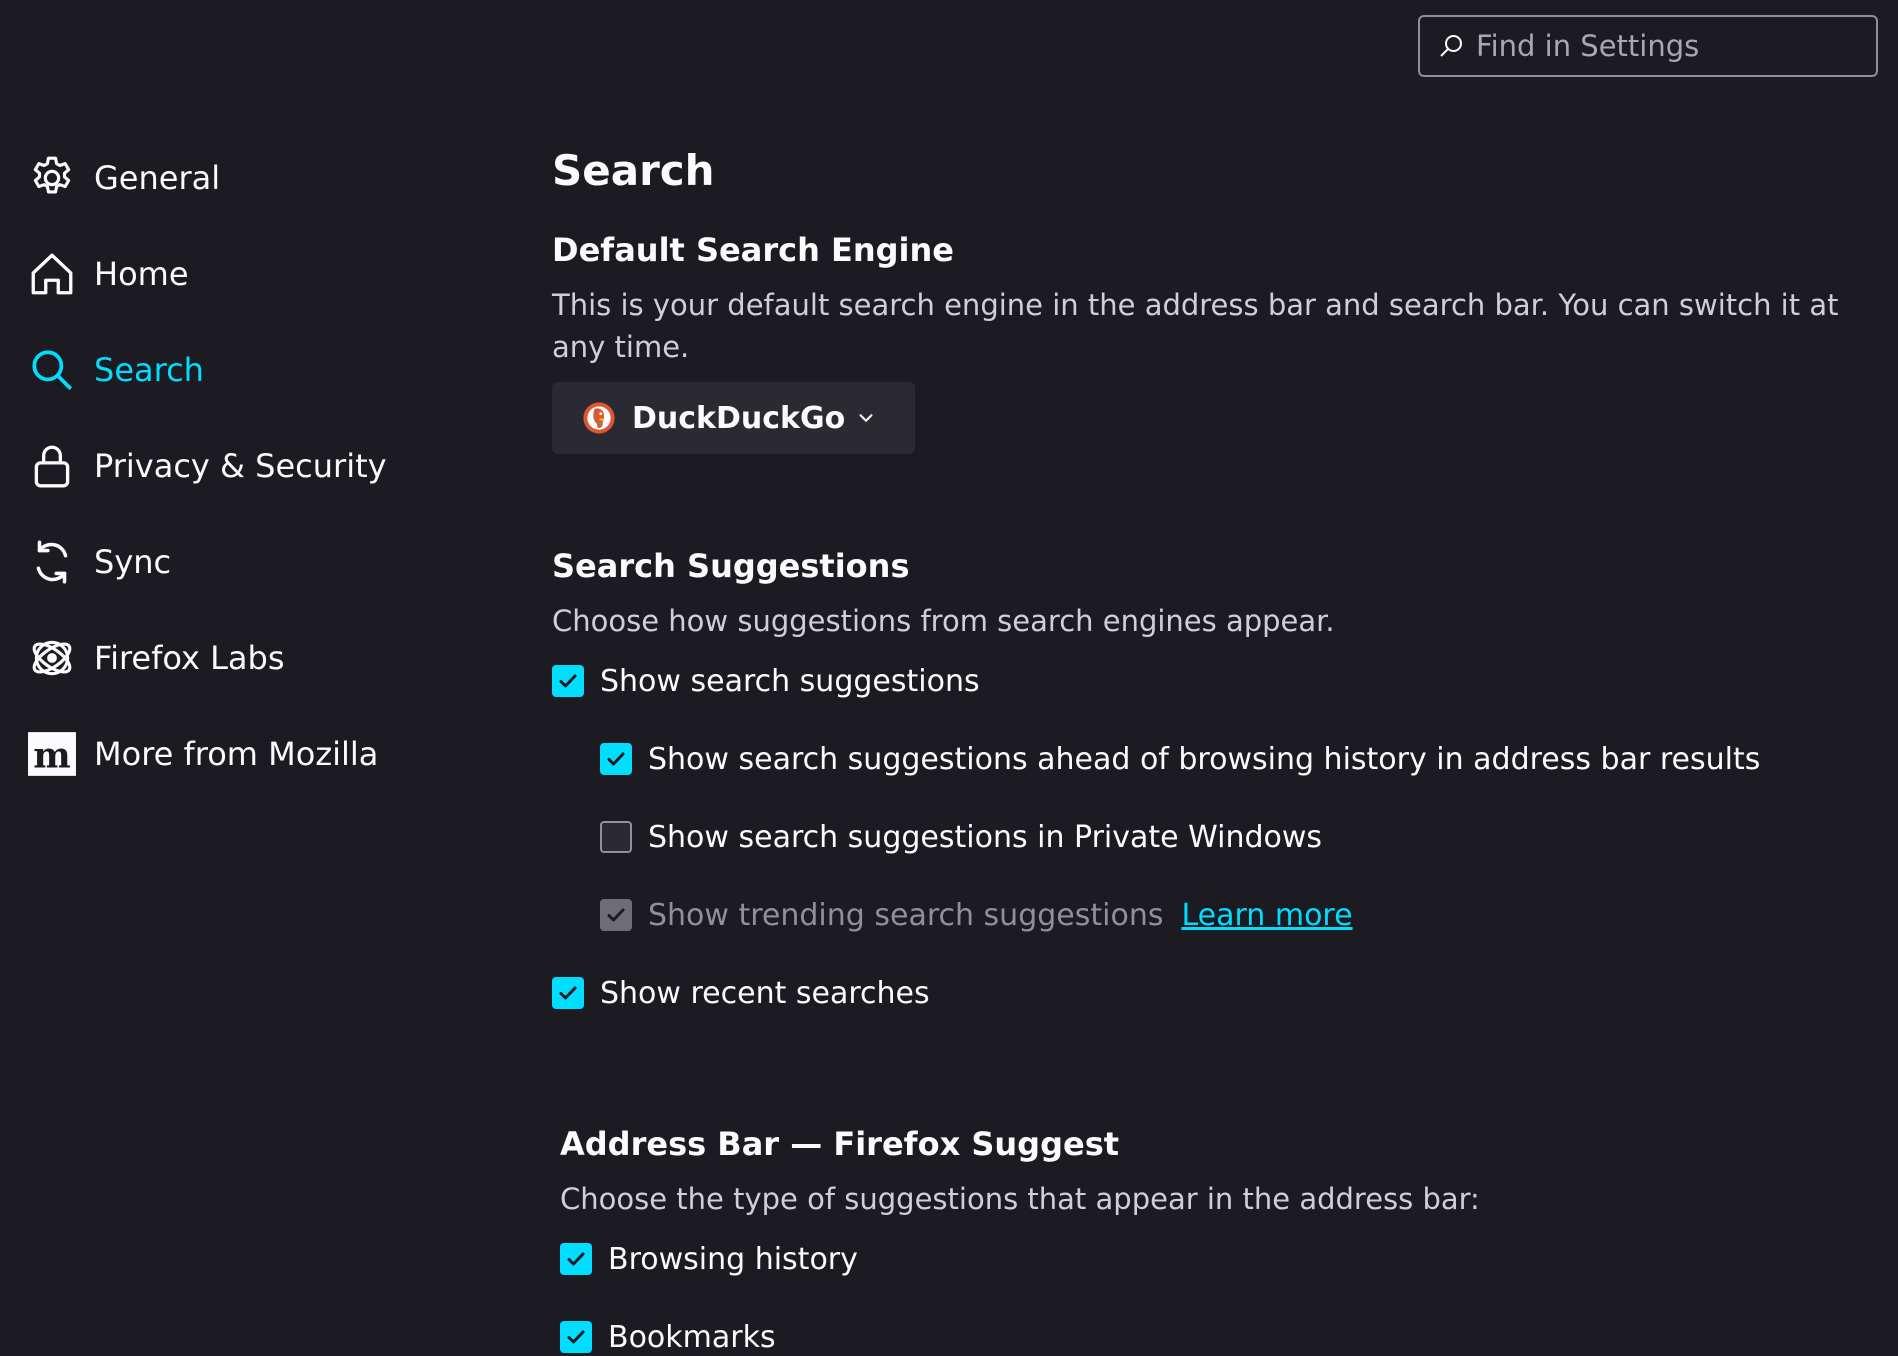  What do you see at coordinates (906, 915) in the screenshot?
I see `trending-suggestions-label: Show trending search suggestions` at bounding box center [906, 915].